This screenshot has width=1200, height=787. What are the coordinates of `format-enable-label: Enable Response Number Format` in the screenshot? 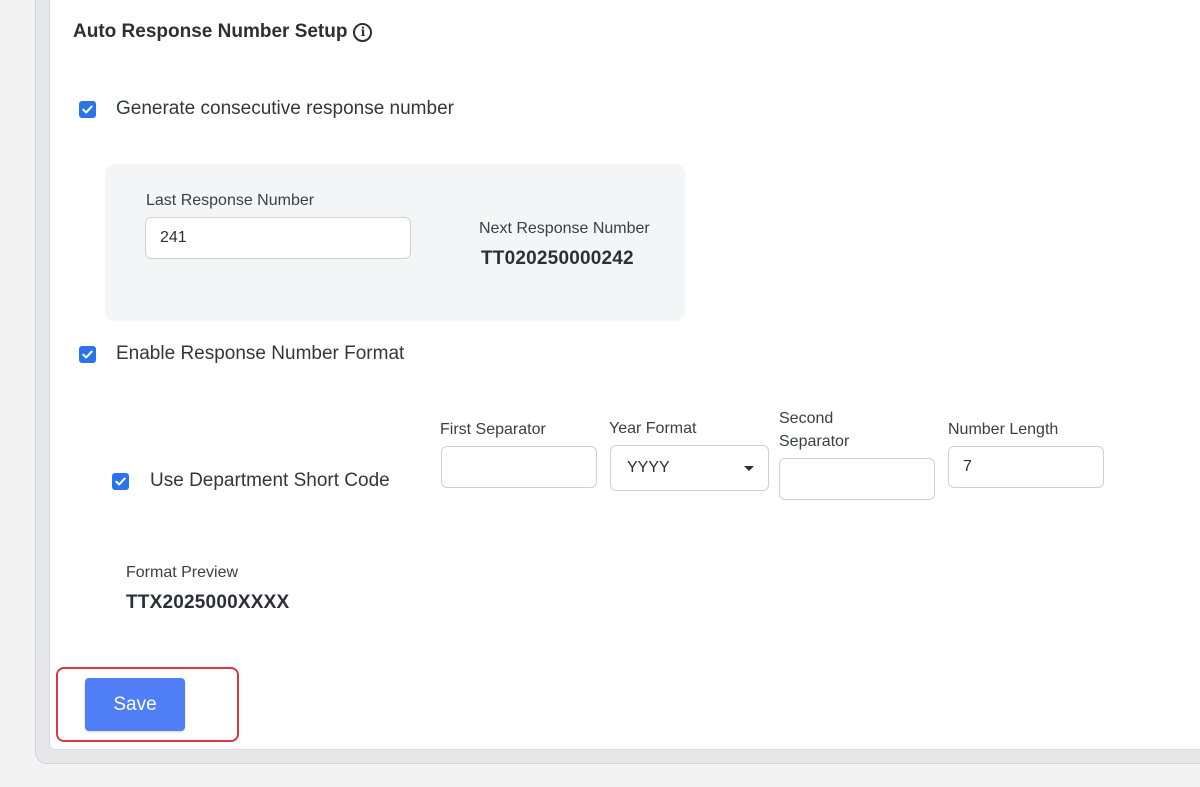 It's located at (260, 353).